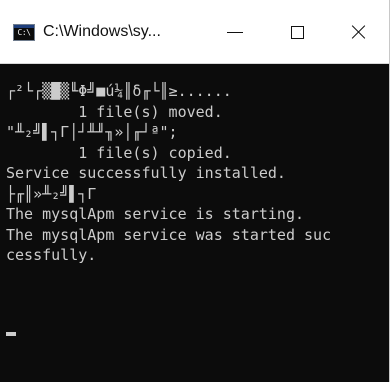  Describe the element at coordinates (155, 214) in the screenshot. I see `console-line: The mysqlApm service is starting.` at that location.